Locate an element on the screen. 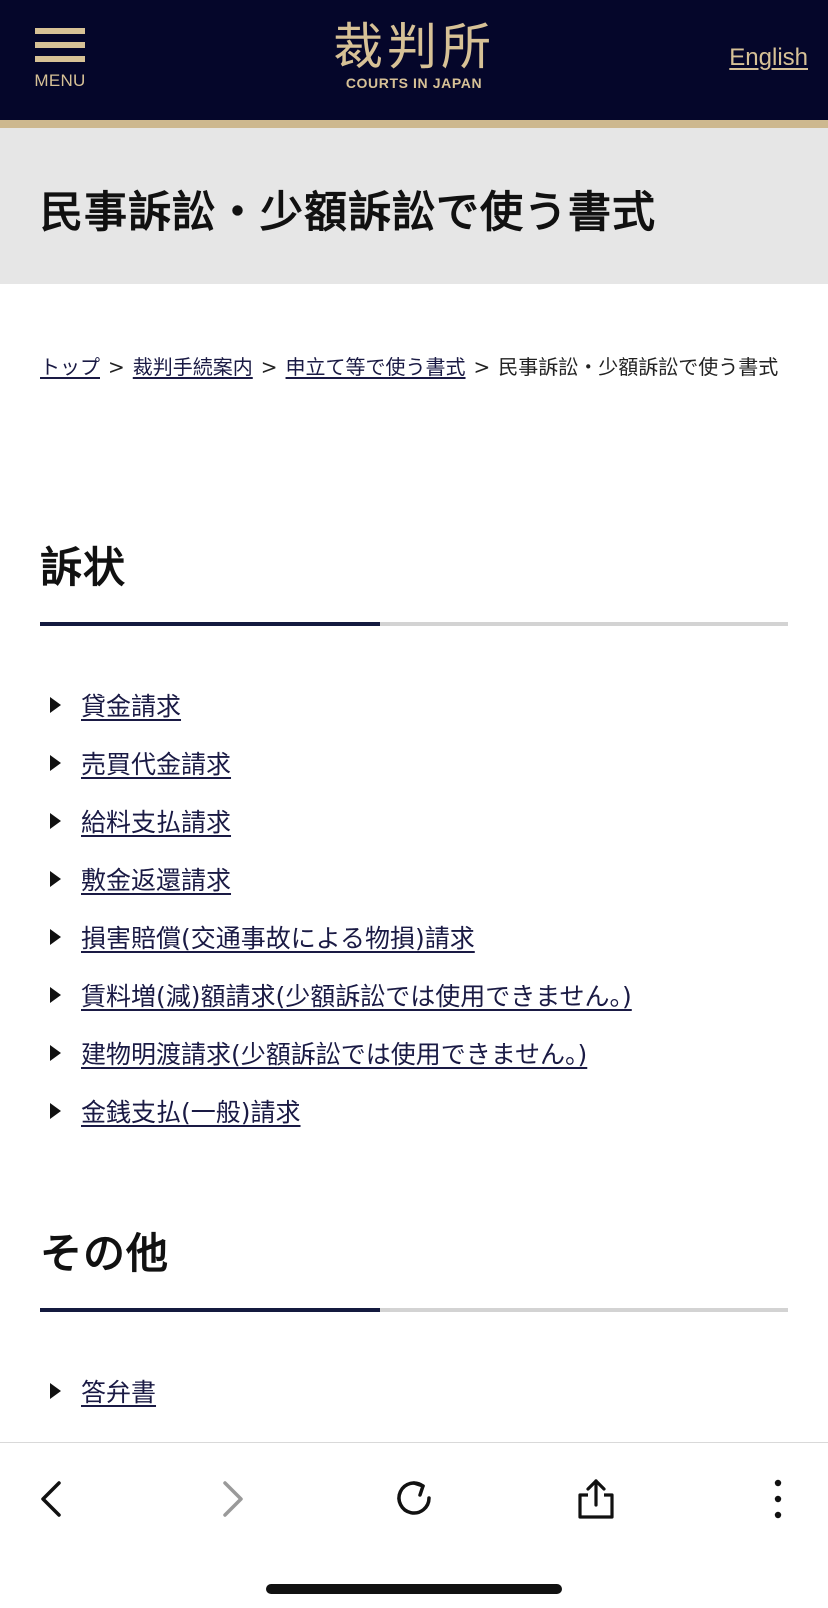  logo-kanji: 裁判所 is located at coordinates (414, 47).